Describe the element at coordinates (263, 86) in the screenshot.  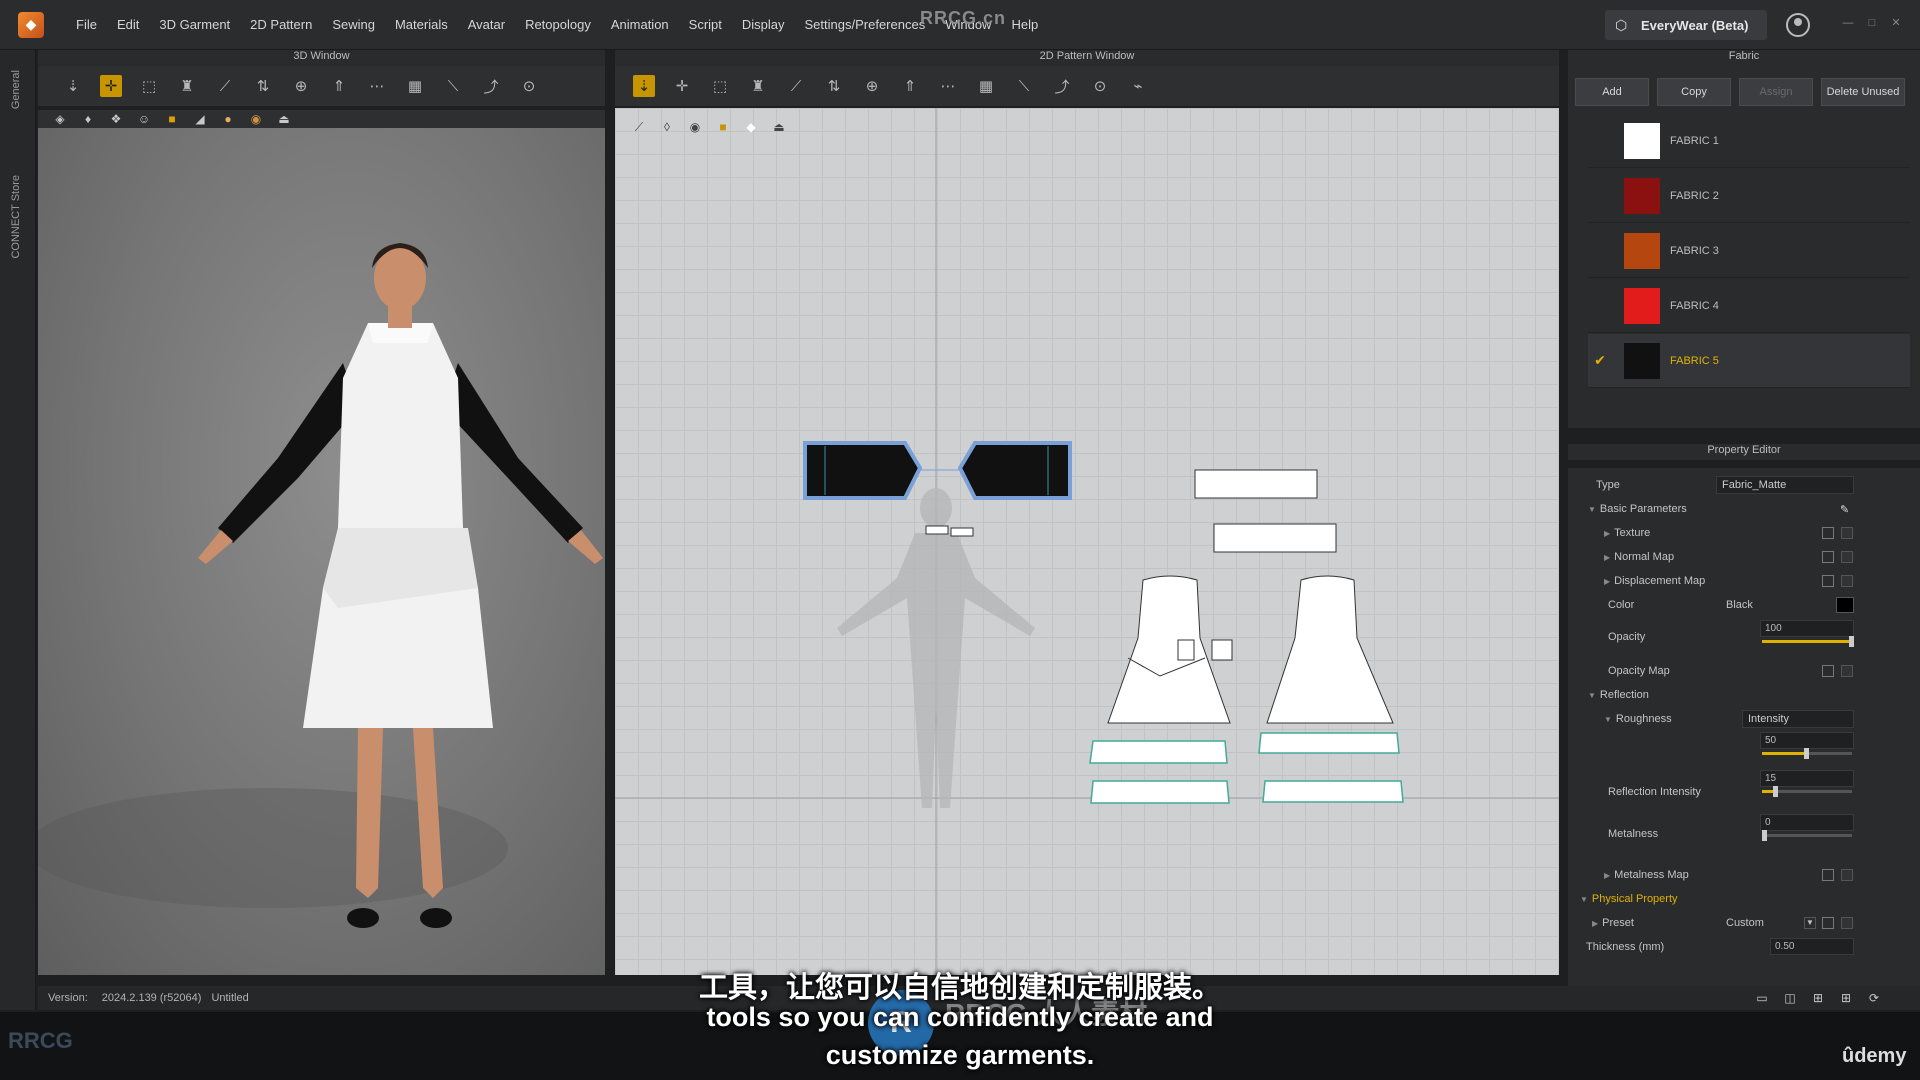
I see `arrange-icon: ⇅` at that location.